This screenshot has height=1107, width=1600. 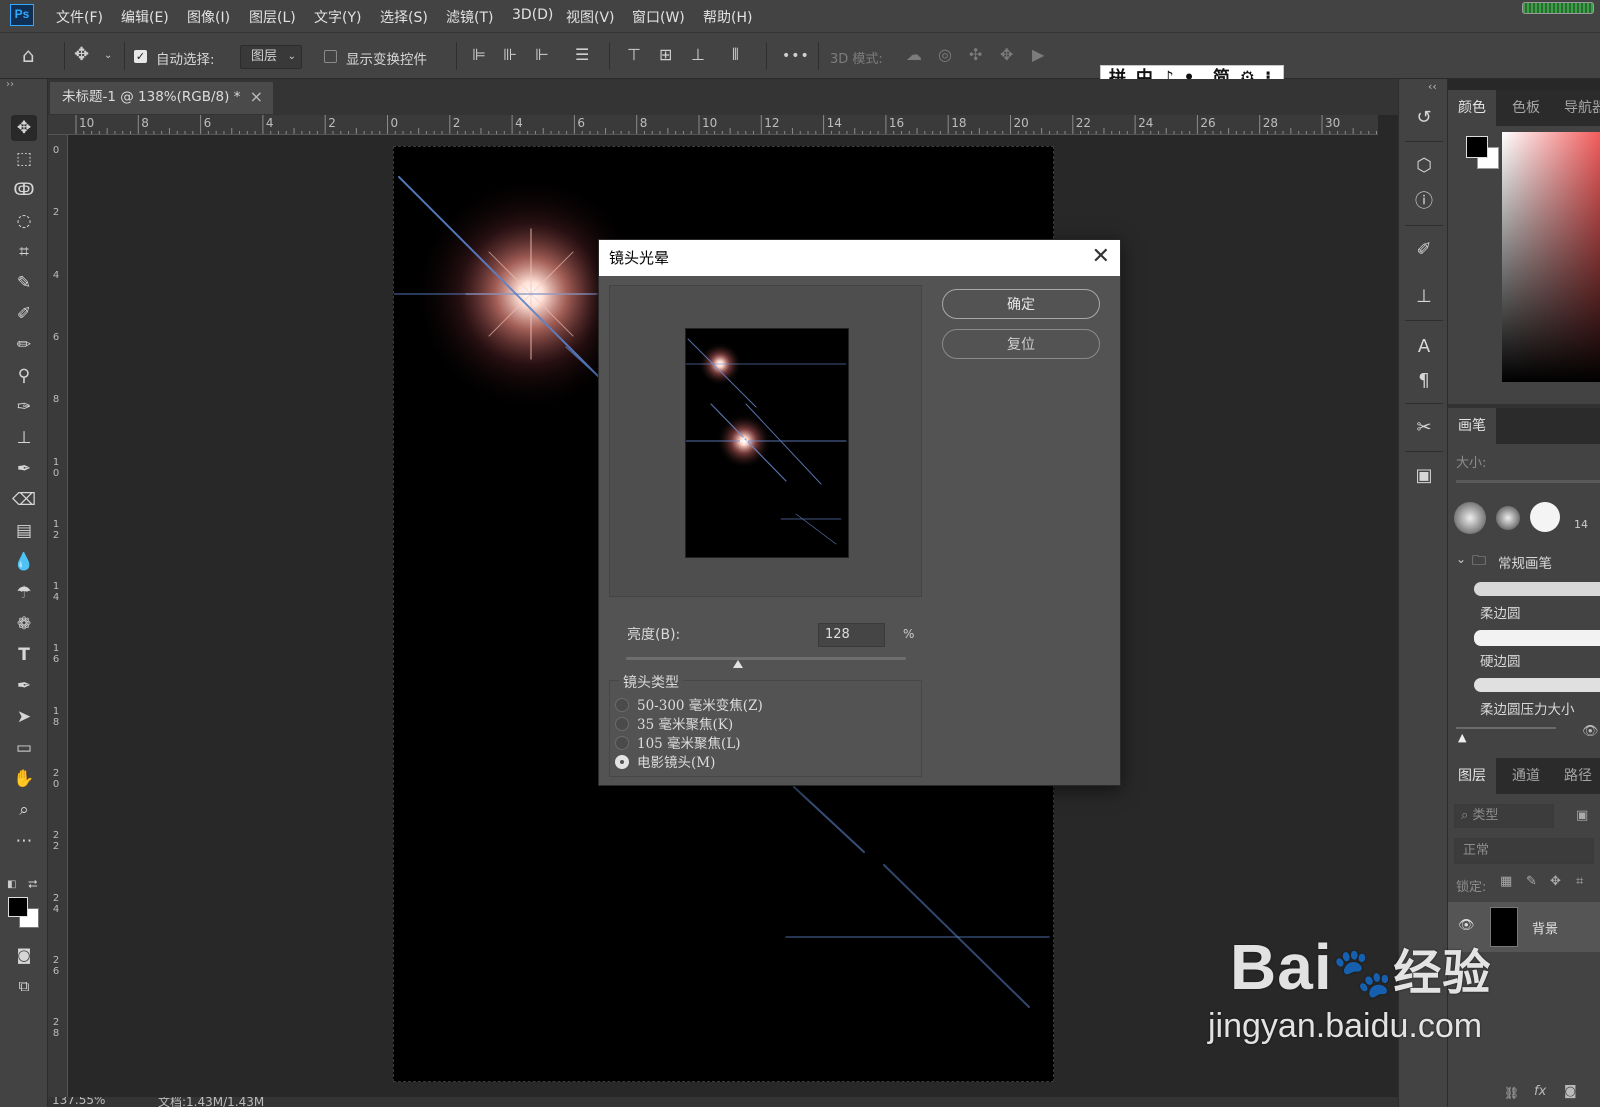 What do you see at coordinates (1524, 851) in the screenshot?
I see `blend-mode-dropdown: 正常` at bounding box center [1524, 851].